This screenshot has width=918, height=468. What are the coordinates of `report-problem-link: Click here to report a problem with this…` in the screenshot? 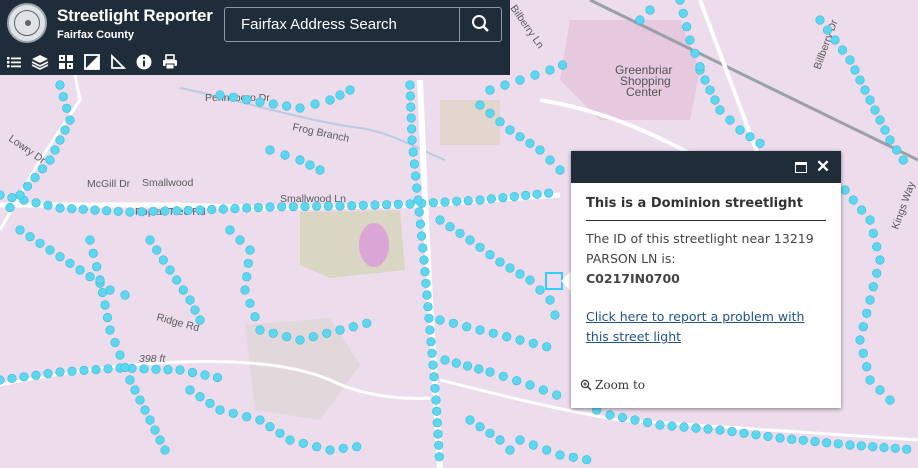 It's located at (708, 327).